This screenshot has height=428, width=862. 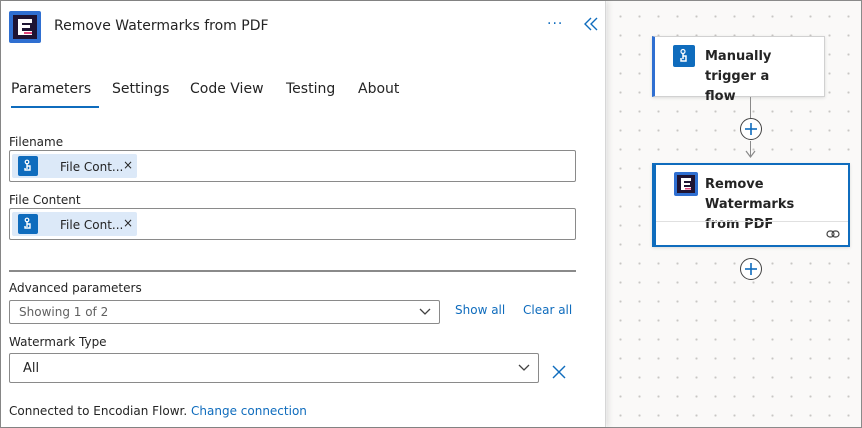 What do you see at coordinates (752, 221) in the screenshot?
I see `card-divider` at bounding box center [752, 221].